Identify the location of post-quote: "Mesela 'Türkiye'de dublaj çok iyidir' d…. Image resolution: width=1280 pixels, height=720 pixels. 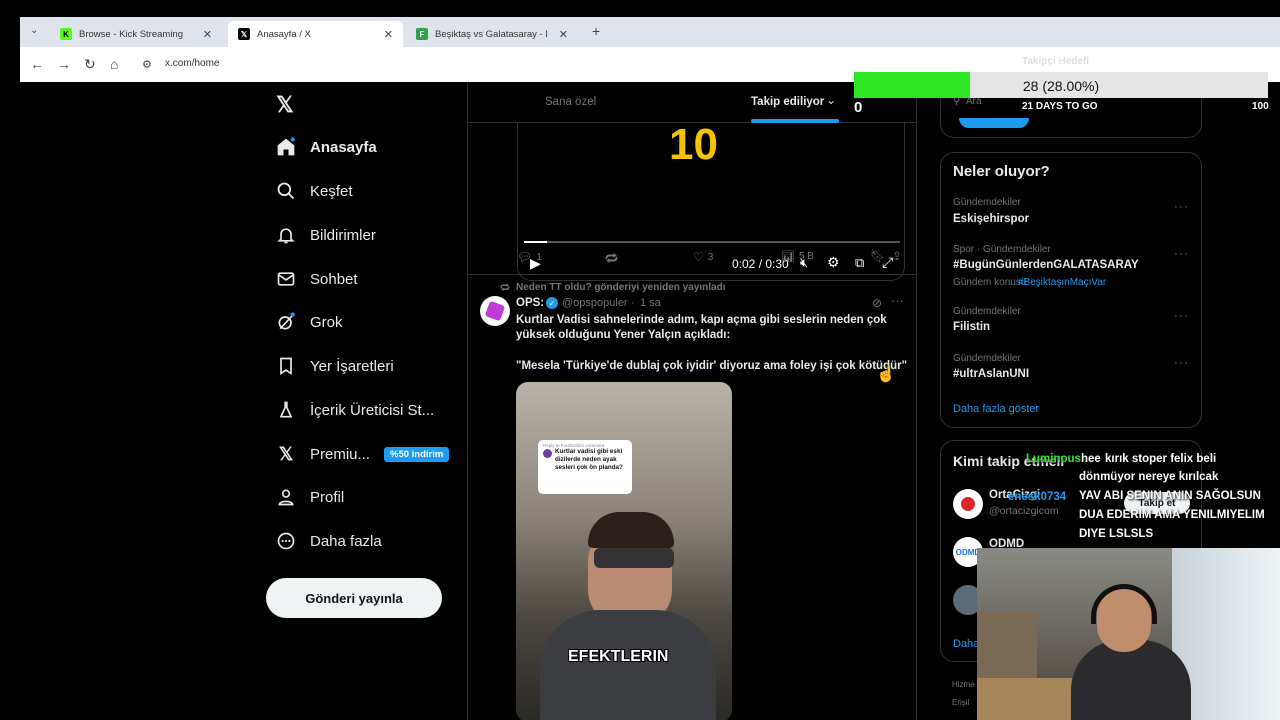
(712, 366).